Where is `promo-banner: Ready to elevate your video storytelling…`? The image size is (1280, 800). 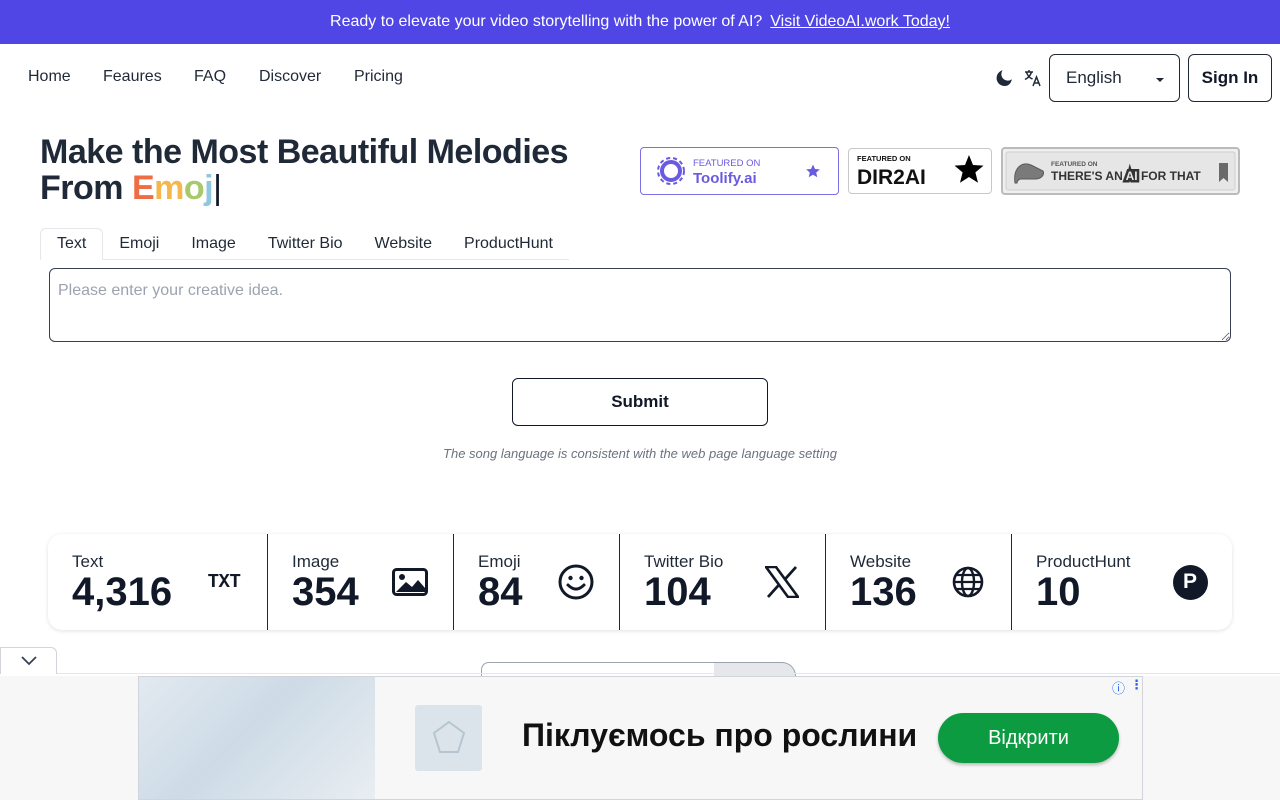 promo-banner: Ready to elevate your video storytelling… is located at coordinates (640, 22).